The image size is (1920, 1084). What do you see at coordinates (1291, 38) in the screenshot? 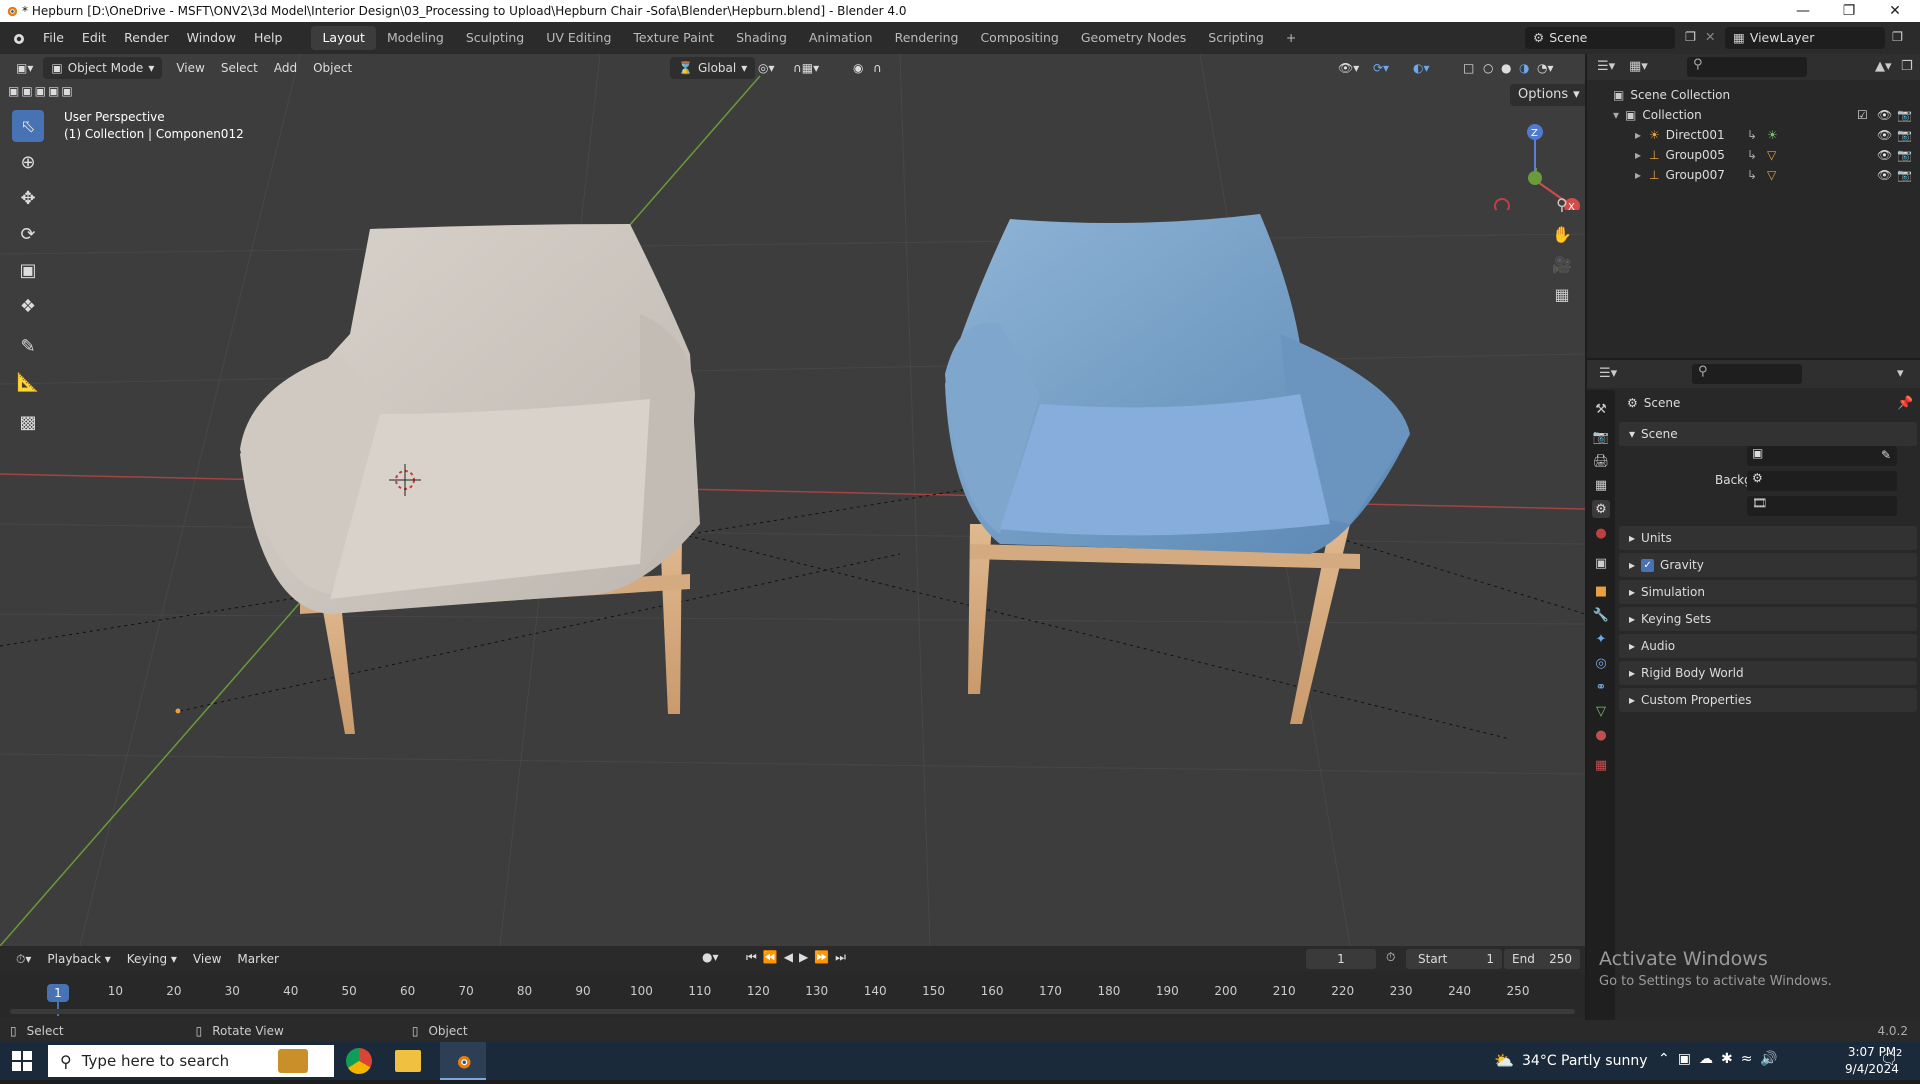
I see `add-workspace-icon: +` at bounding box center [1291, 38].